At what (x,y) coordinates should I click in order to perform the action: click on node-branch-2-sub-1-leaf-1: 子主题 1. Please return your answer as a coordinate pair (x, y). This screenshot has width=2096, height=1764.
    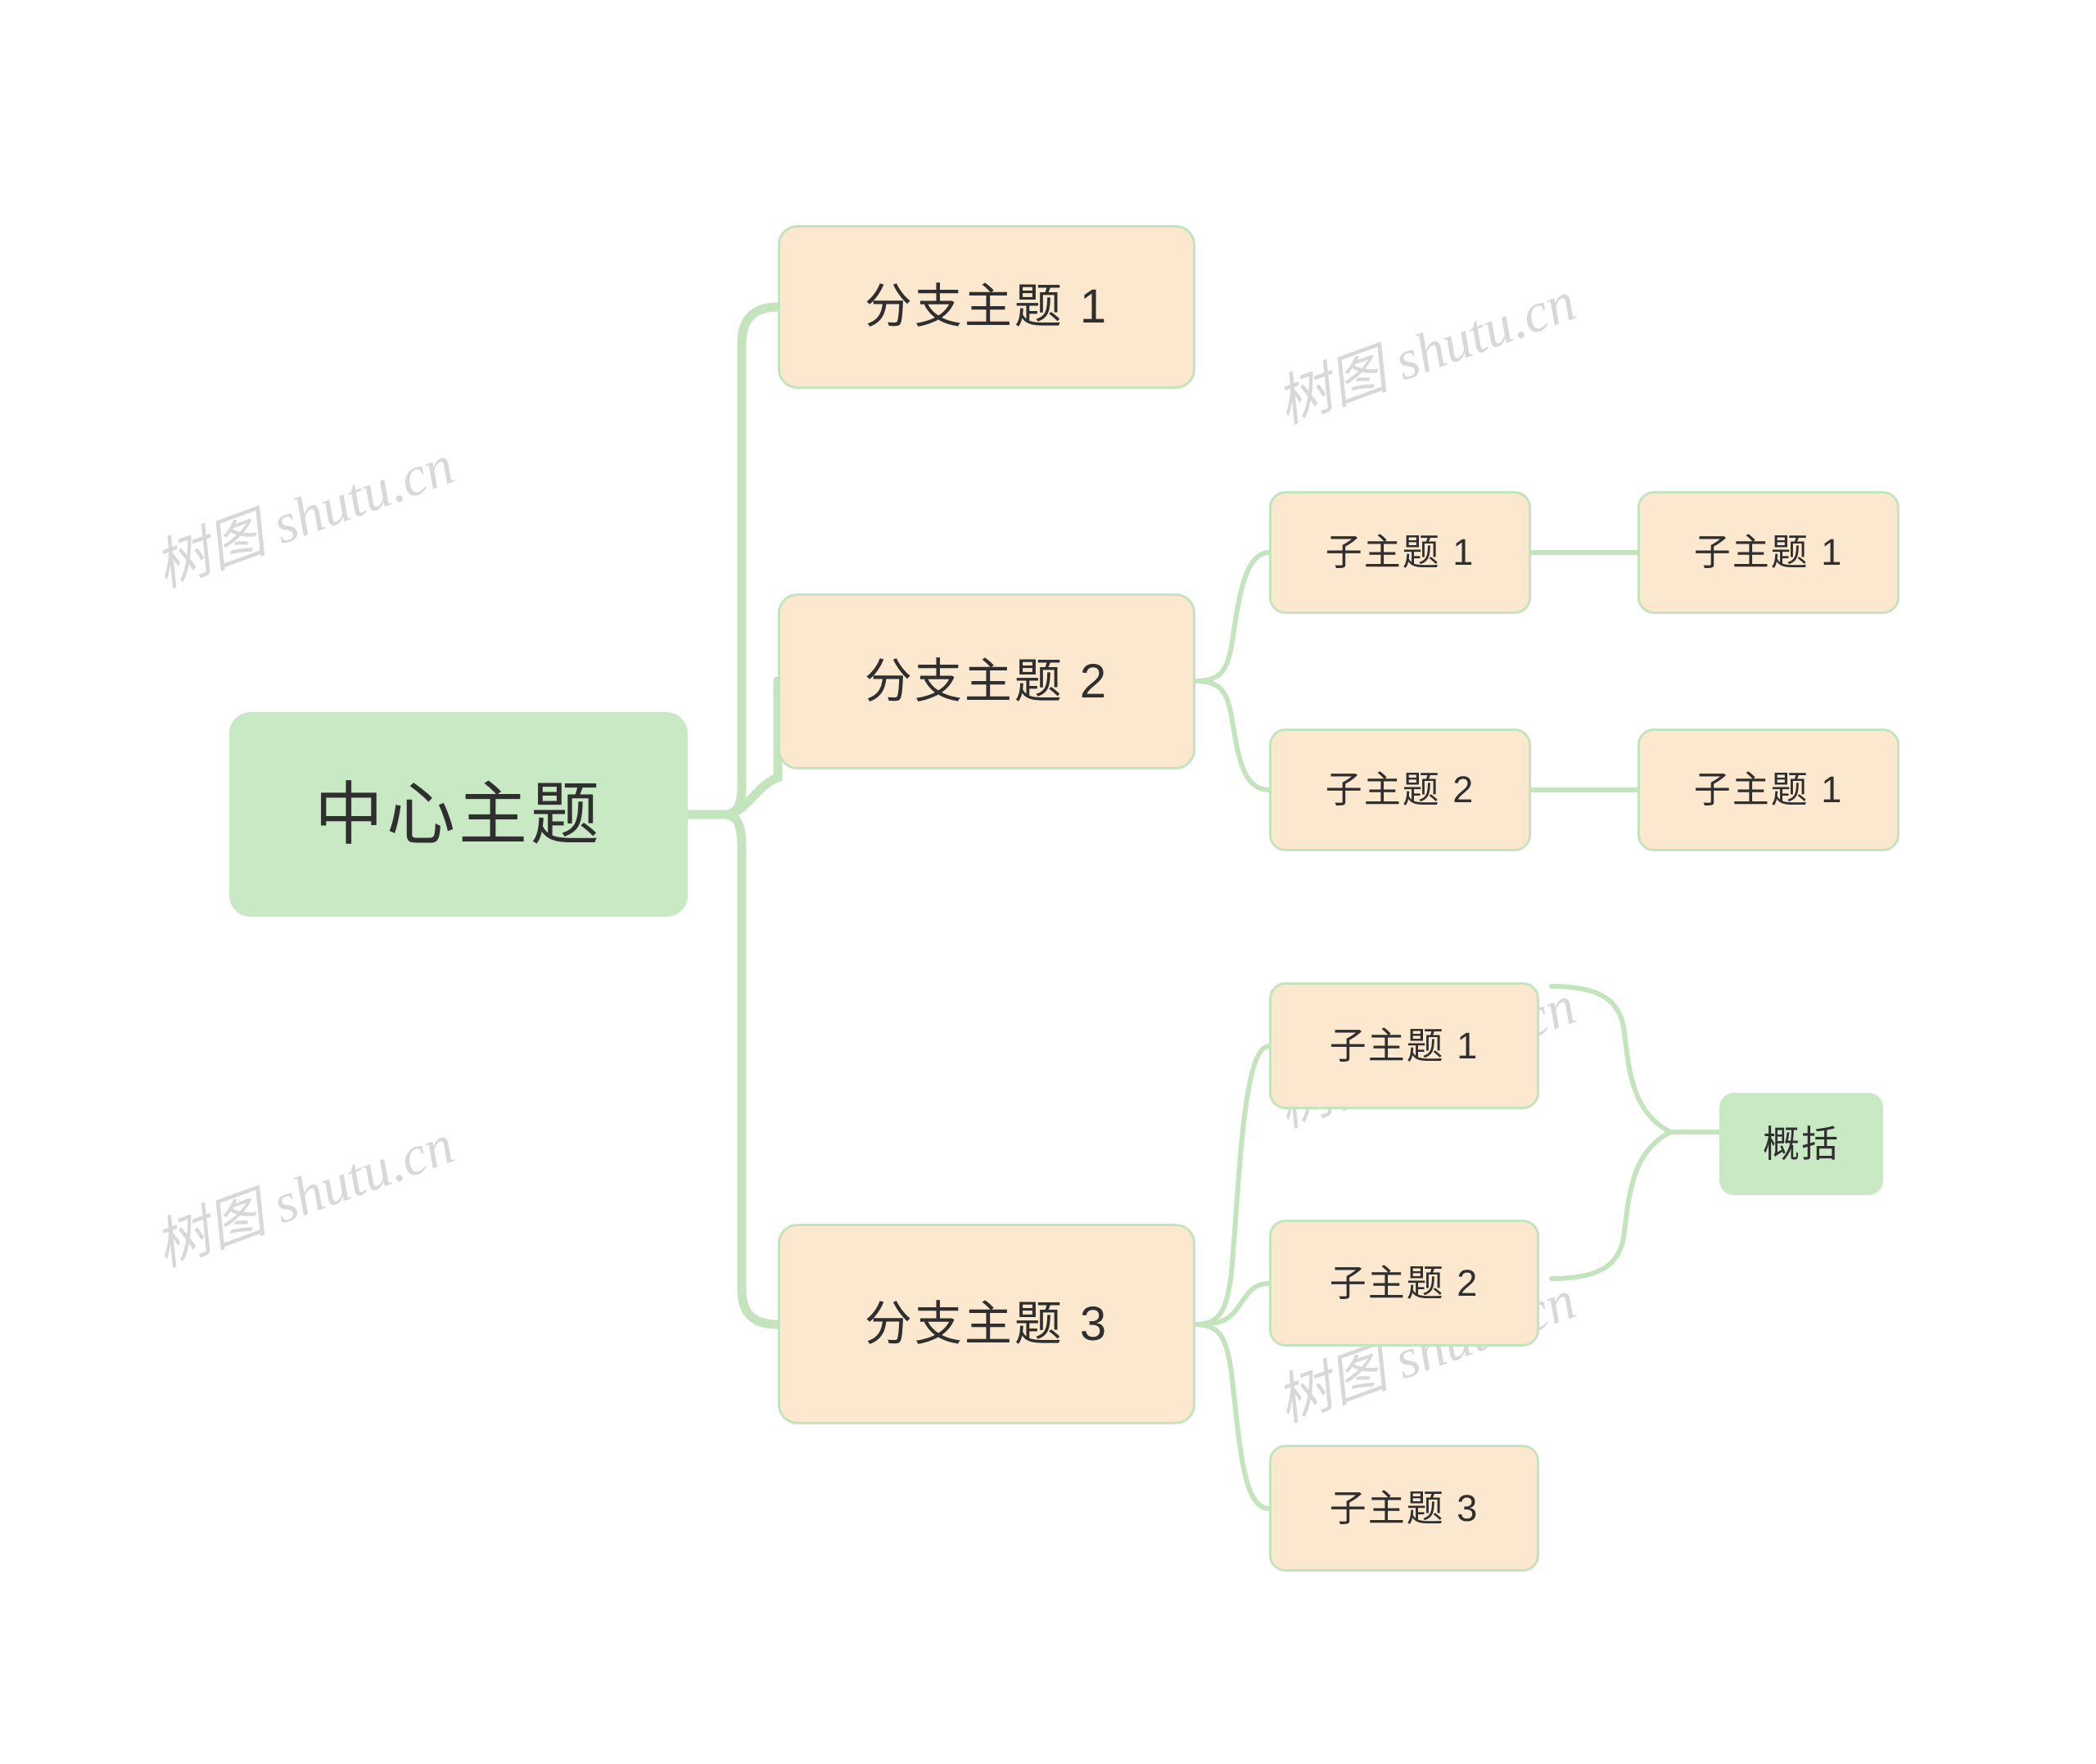
    Looking at the image, I should click on (1769, 552).